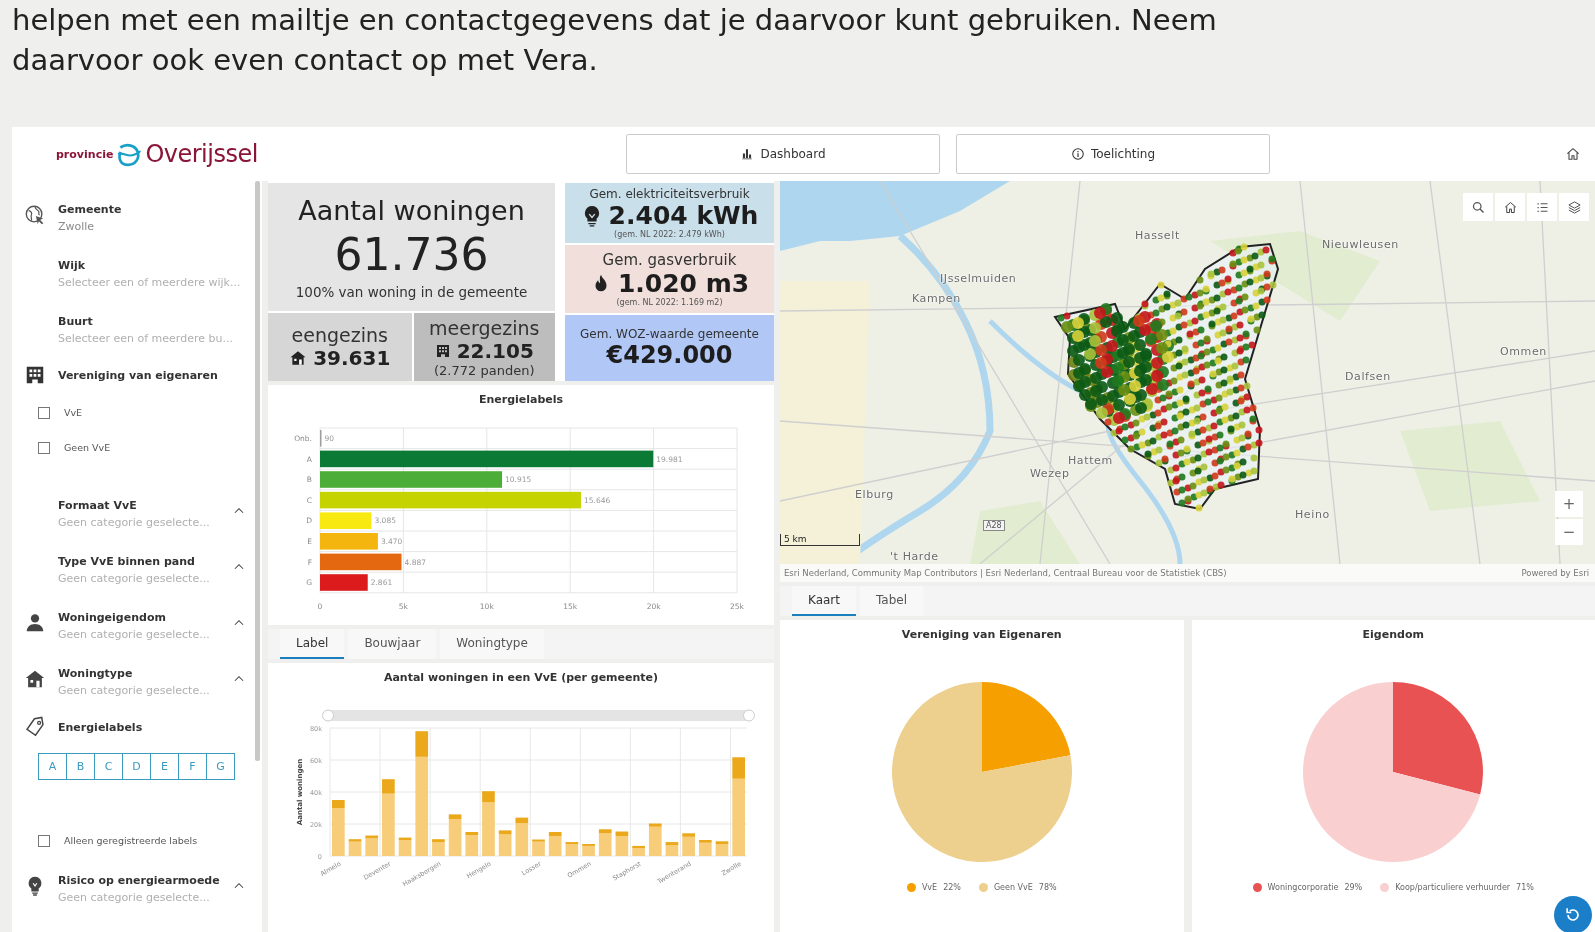 This screenshot has height=932, width=1595. Describe the element at coordinates (35, 727) in the screenshot. I see `tag-icon` at that location.